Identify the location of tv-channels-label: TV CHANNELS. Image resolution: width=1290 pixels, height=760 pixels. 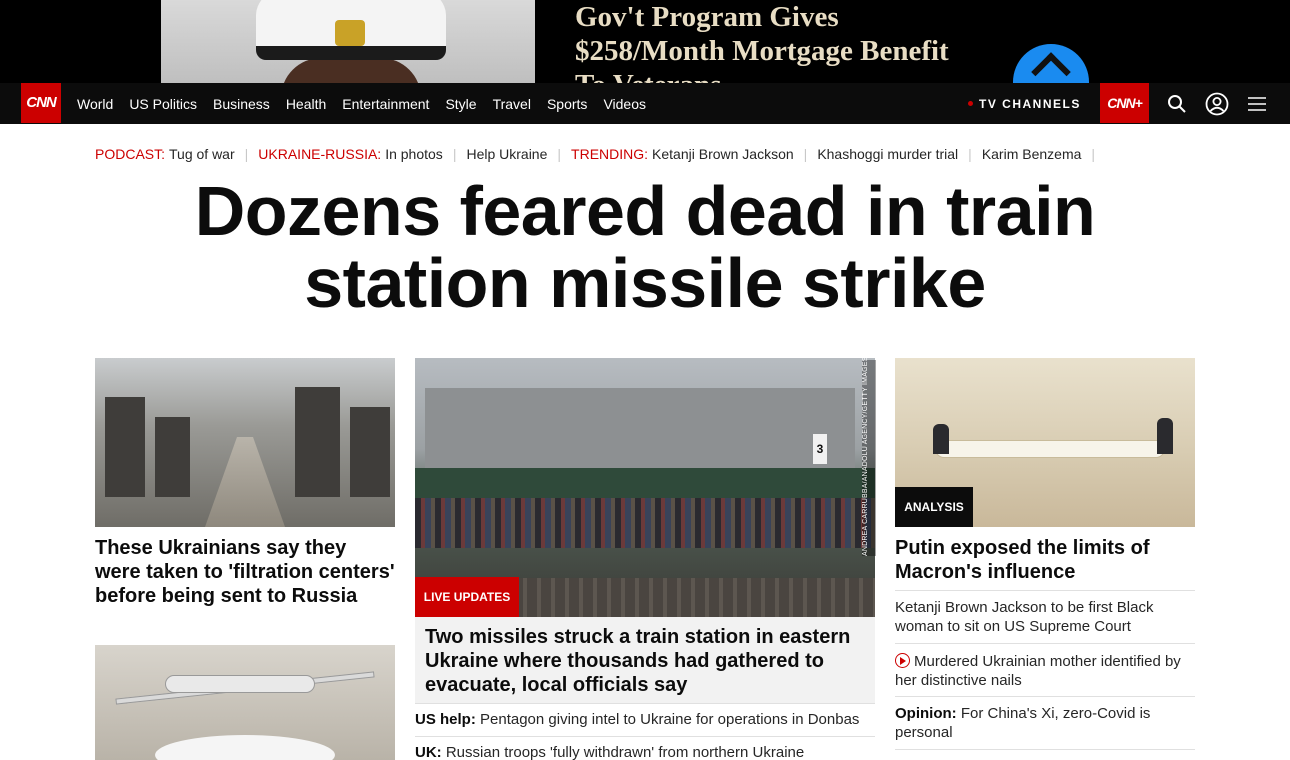
(1030, 103).